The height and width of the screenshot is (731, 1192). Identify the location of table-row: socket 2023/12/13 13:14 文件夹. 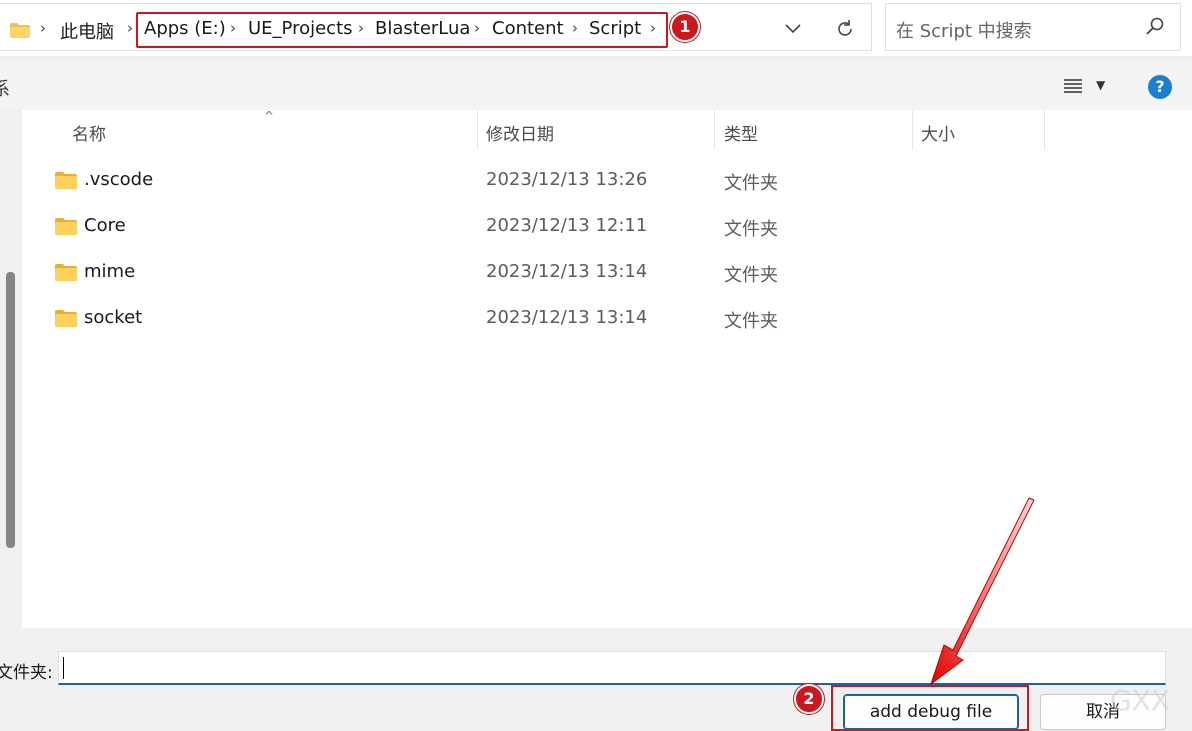
(607, 318).